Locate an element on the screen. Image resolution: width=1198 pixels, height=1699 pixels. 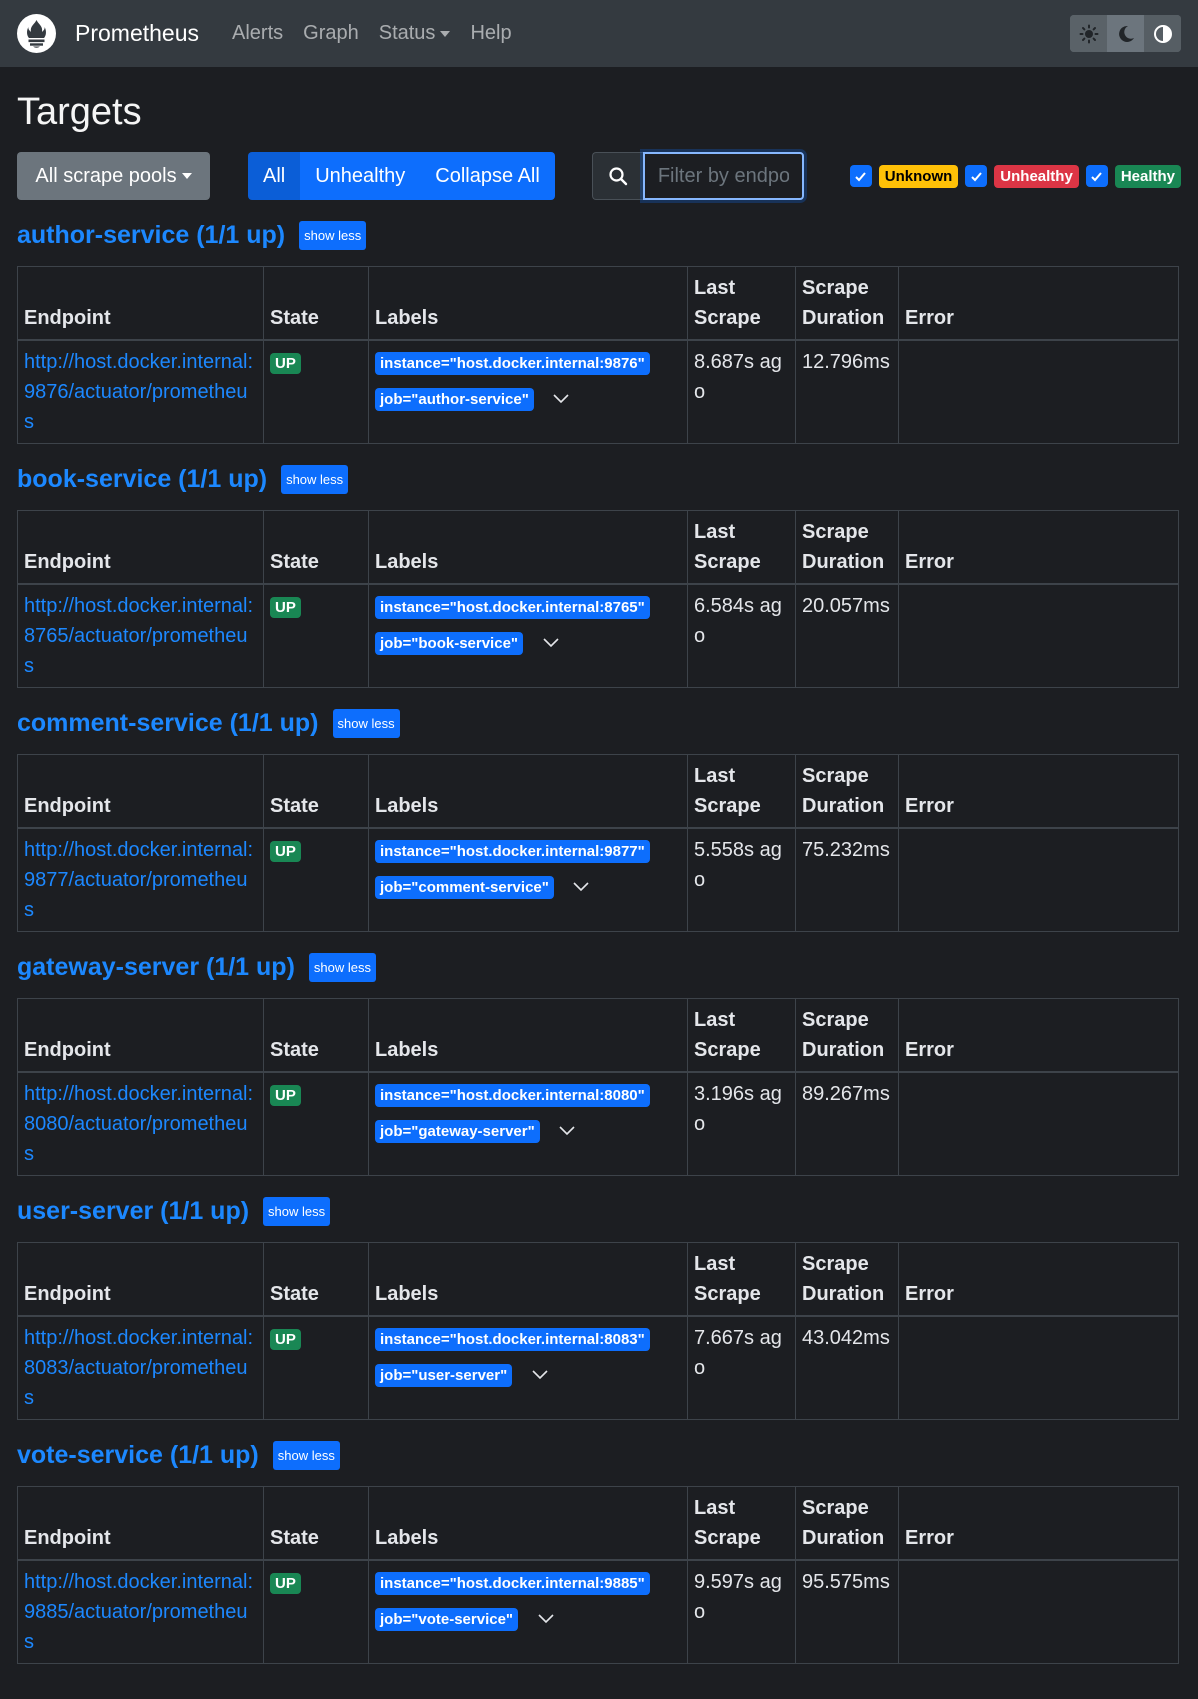
pool-title-link: gateway-server (1/1 up) is located at coordinates (156, 967).